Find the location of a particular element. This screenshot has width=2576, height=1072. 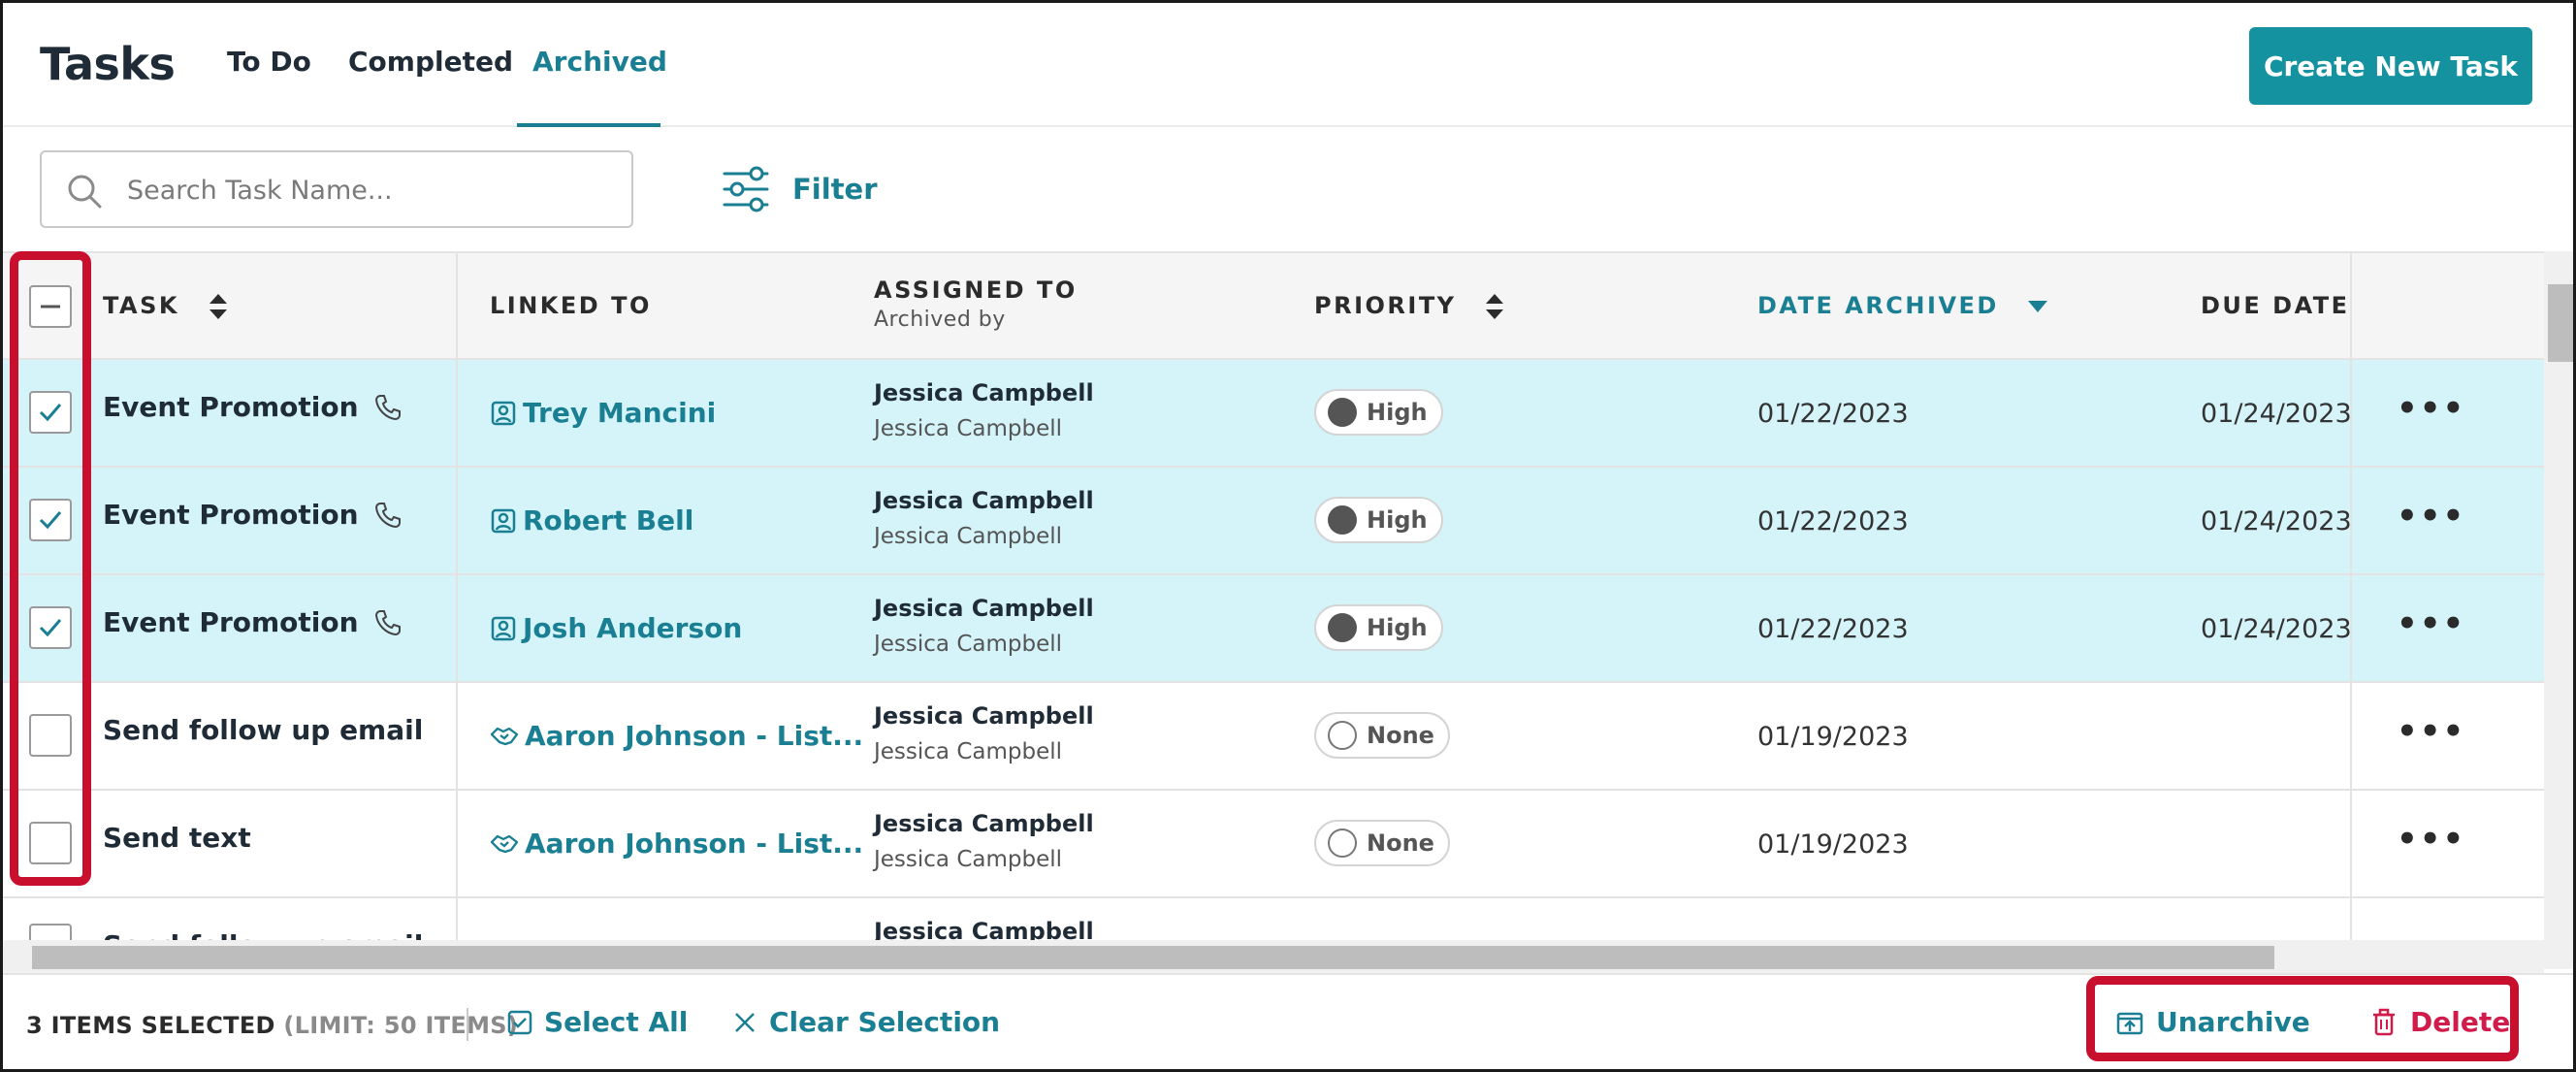

linked-to-link: Robert Bell is located at coordinates (591, 520).